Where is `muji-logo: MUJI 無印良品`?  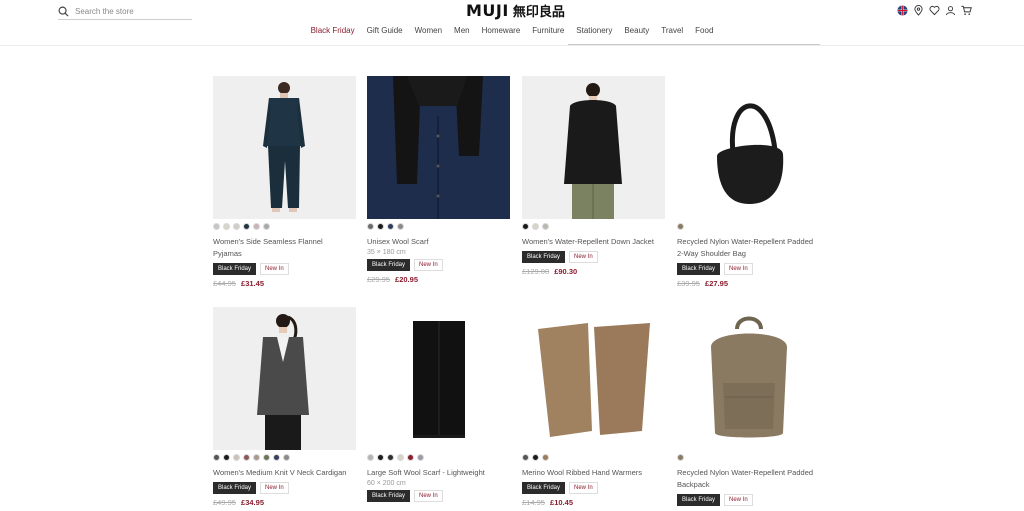
muji-logo: MUJI 無印良品 is located at coordinates (515, 10).